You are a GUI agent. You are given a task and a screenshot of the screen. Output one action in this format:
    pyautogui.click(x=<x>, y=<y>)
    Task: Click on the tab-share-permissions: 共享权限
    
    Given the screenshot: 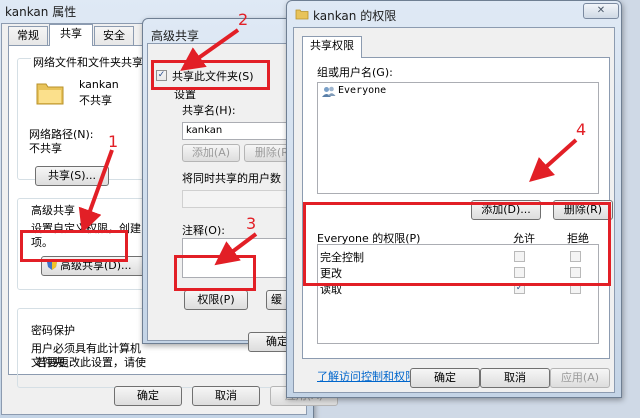 What is the action you would take?
    pyautogui.click(x=332, y=47)
    